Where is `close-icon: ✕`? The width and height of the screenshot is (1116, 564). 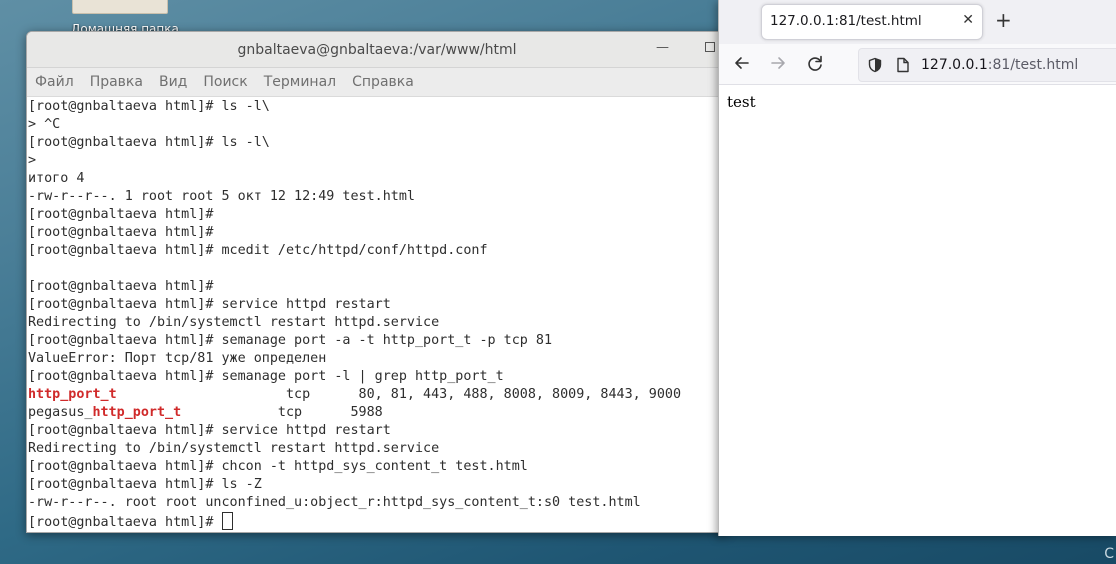
close-icon: ✕ is located at coordinates (968, 20).